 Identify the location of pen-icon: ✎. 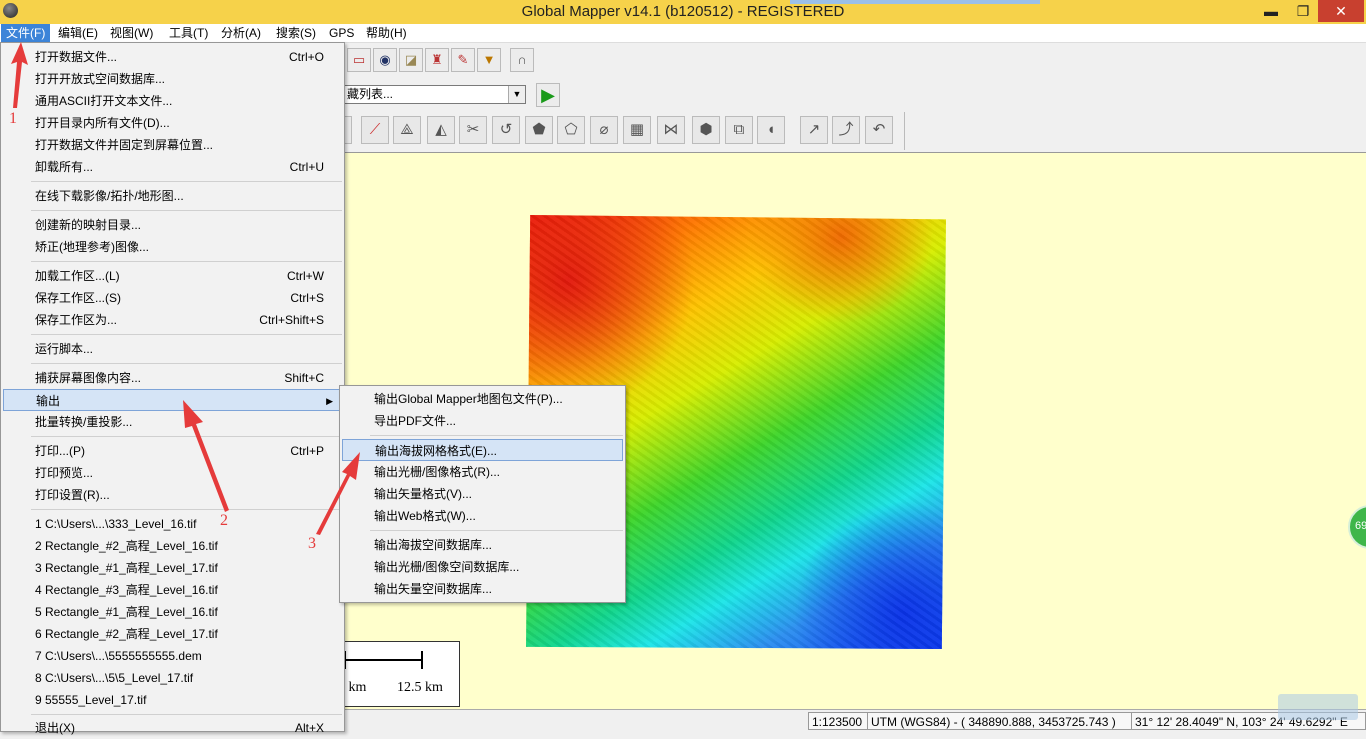
(463, 60).